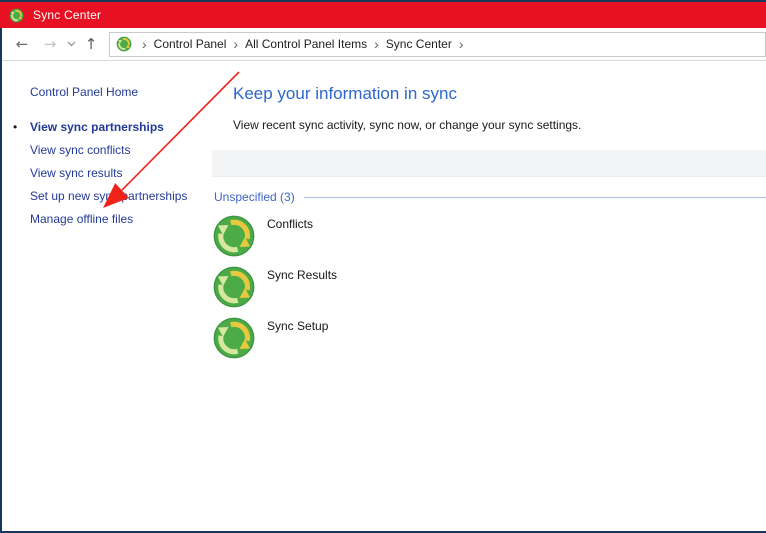 The height and width of the screenshot is (533, 766). I want to click on sidebar-item-control-panel-home: Control Panel Home, so click(121, 92).